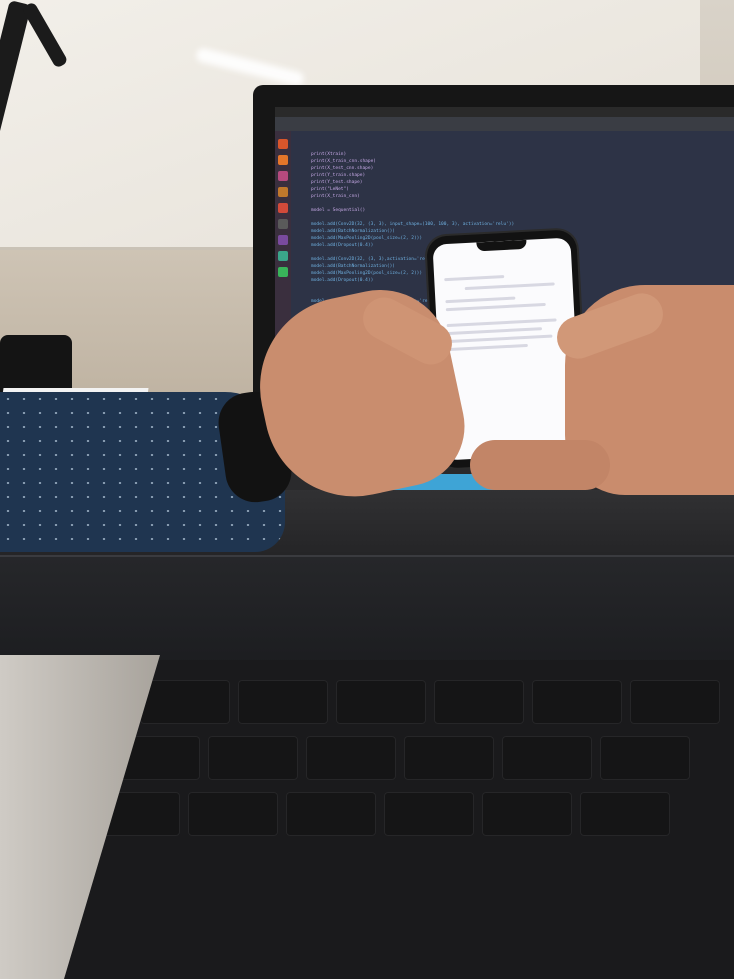 The width and height of the screenshot is (734, 979). I want to click on editor-title-bar, so click(504, 124).